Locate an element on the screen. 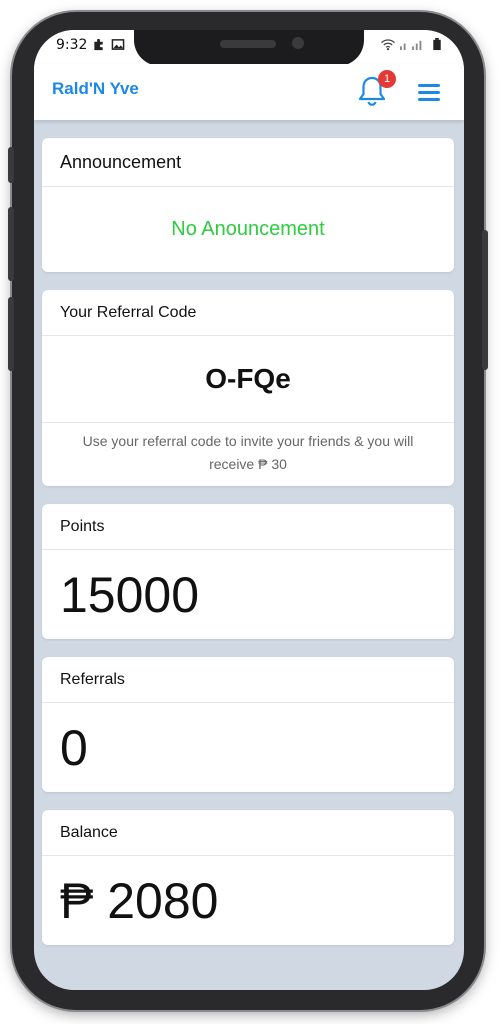 Image resolution: width=502 pixels, height=1024 pixels. app-title: Rald'N Yve is located at coordinates (95, 88).